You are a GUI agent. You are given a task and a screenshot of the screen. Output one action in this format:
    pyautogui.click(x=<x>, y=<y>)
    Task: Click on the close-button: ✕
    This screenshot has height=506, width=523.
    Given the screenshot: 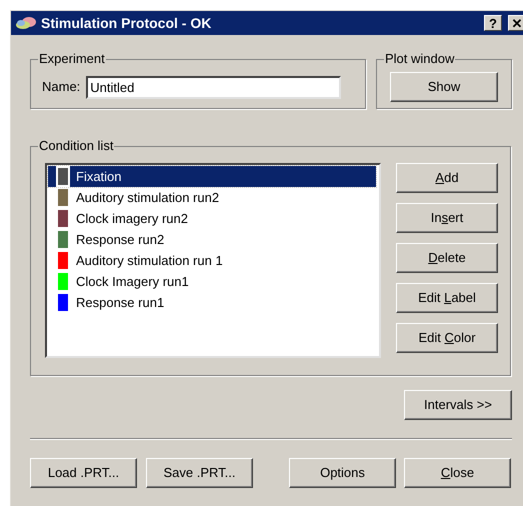 What is the action you would take?
    pyautogui.click(x=515, y=23)
    